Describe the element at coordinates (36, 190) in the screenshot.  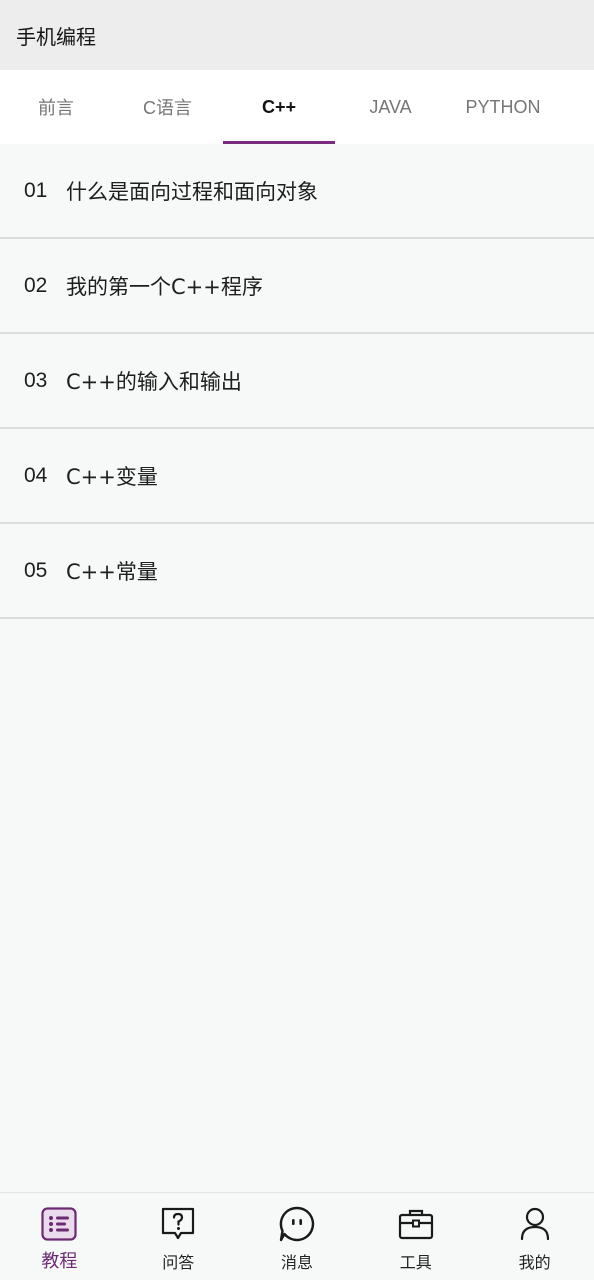
I see `lesson-number: 01` at that location.